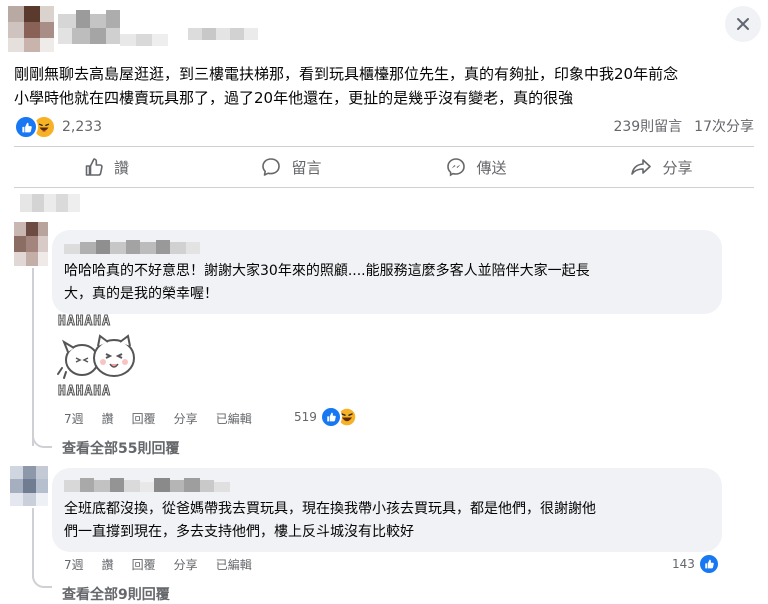 The width and height of the screenshot is (768, 604). What do you see at coordinates (29, 486) in the screenshot?
I see `comment-2-avatar` at bounding box center [29, 486].